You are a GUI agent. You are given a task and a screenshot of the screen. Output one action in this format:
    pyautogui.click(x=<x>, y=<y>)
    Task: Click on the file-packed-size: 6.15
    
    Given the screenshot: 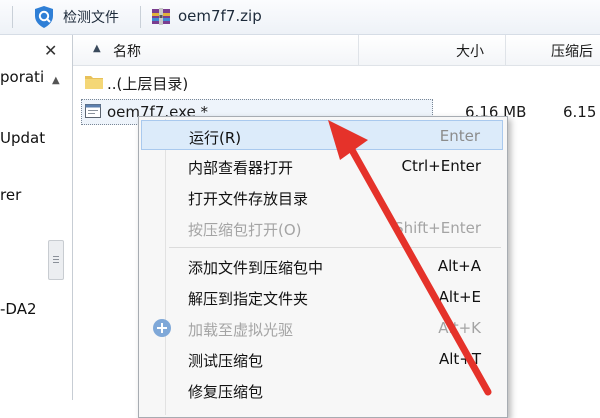 What is the action you would take?
    pyautogui.click(x=580, y=112)
    